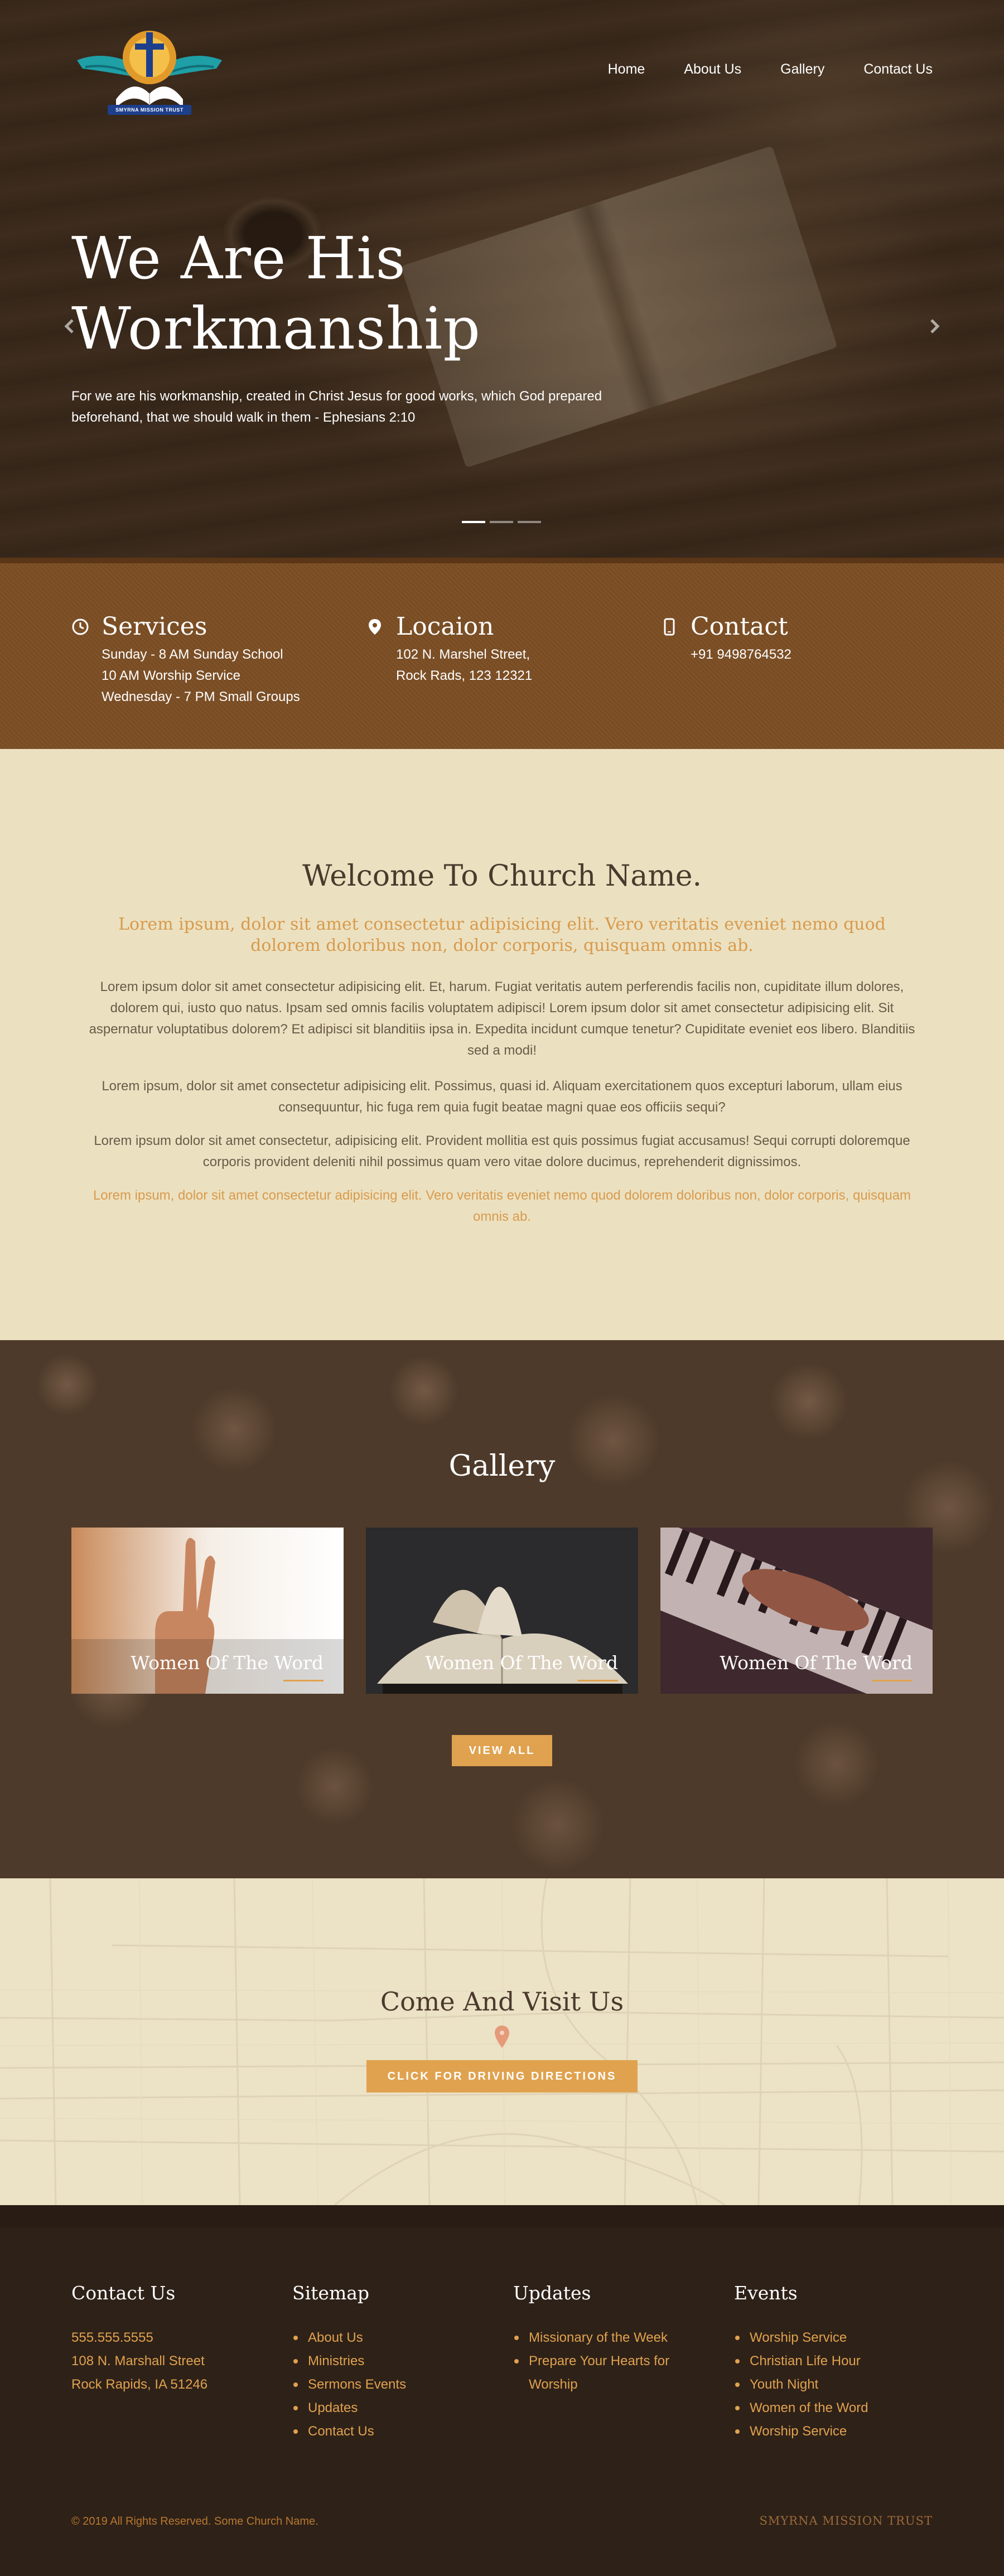  What do you see at coordinates (934, 327) in the screenshot?
I see `chevron-right-icon` at bounding box center [934, 327].